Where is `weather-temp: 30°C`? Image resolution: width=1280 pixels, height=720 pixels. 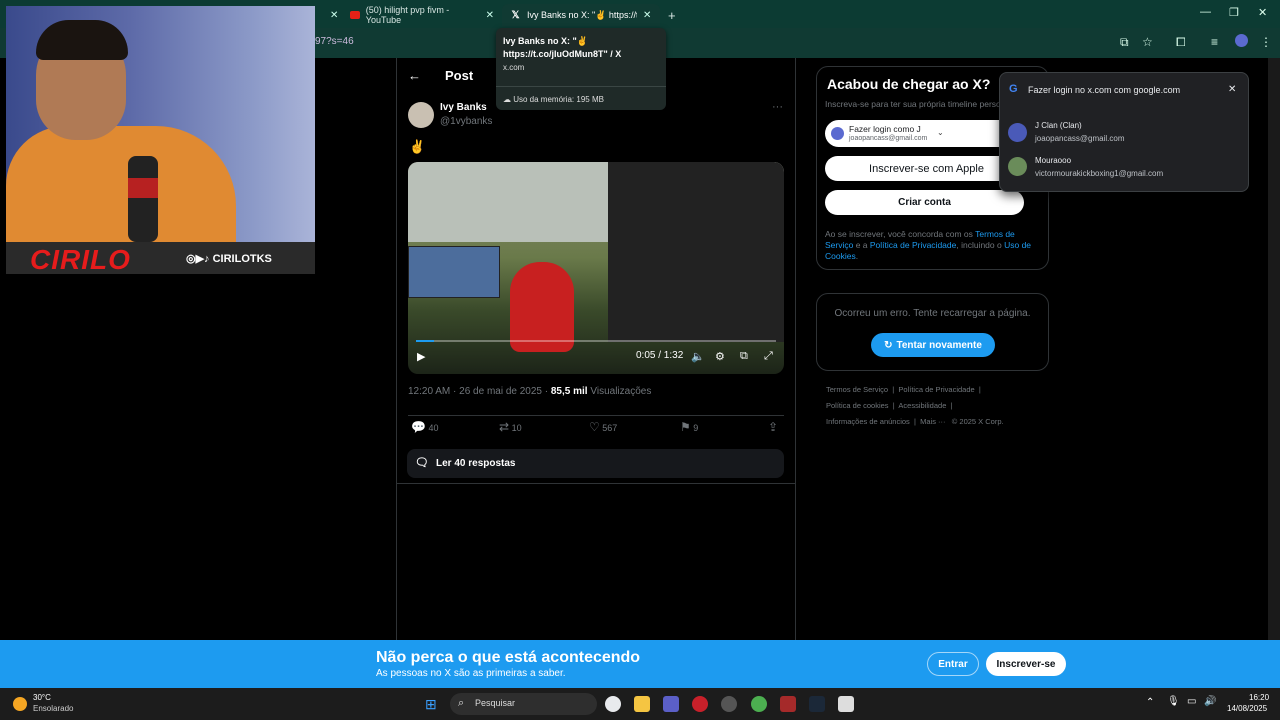
weather-temp: 30°C is located at coordinates (42, 697).